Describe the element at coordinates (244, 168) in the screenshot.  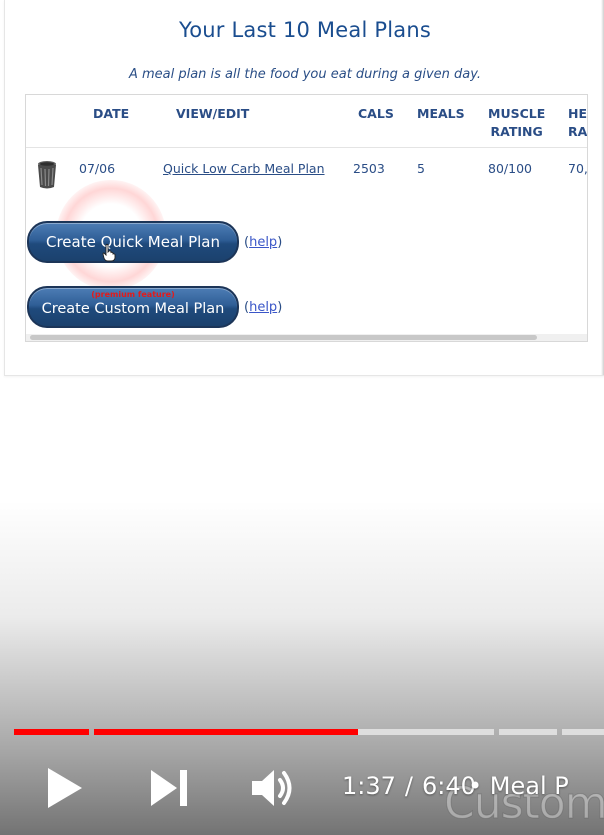
I see `meal-plan-link: Quick Low Carb Meal Plan` at that location.